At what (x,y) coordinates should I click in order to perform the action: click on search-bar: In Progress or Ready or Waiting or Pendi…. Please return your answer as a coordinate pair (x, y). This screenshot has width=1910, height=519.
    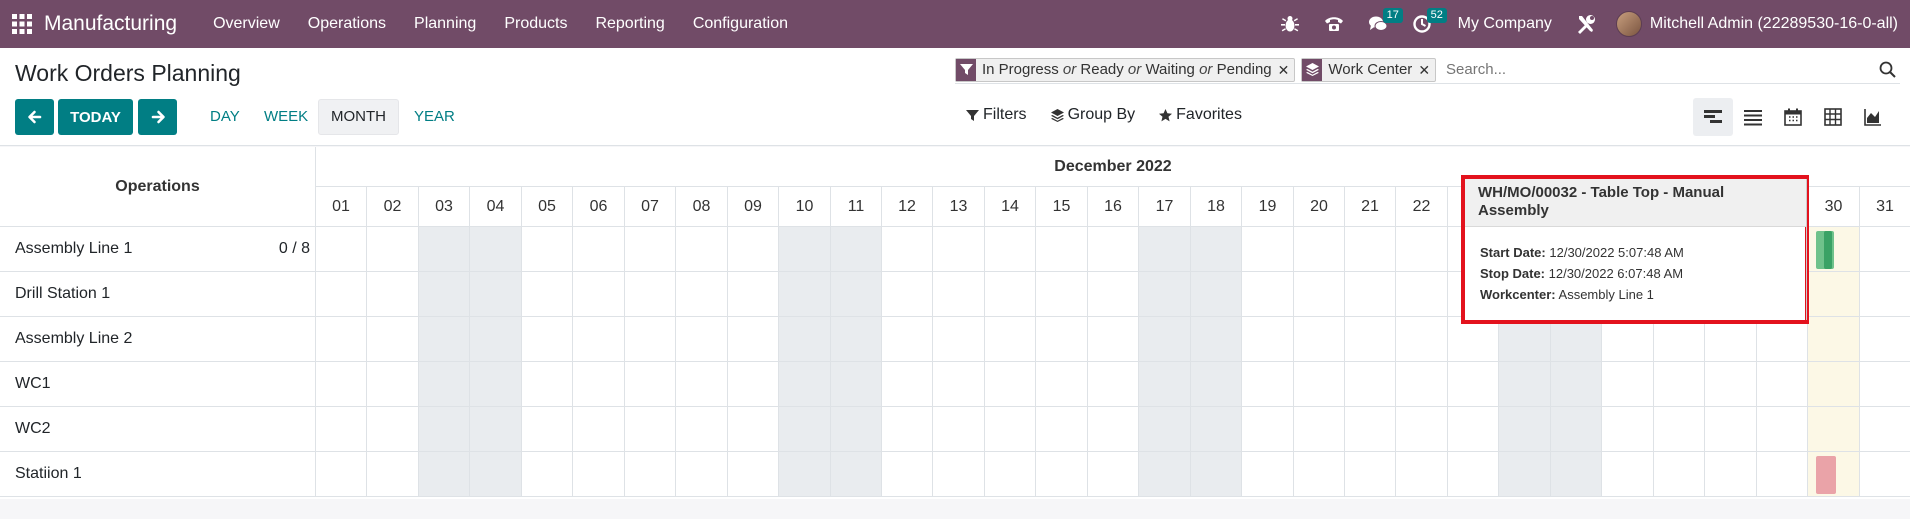
    Looking at the image, I should click on (1427, 70).